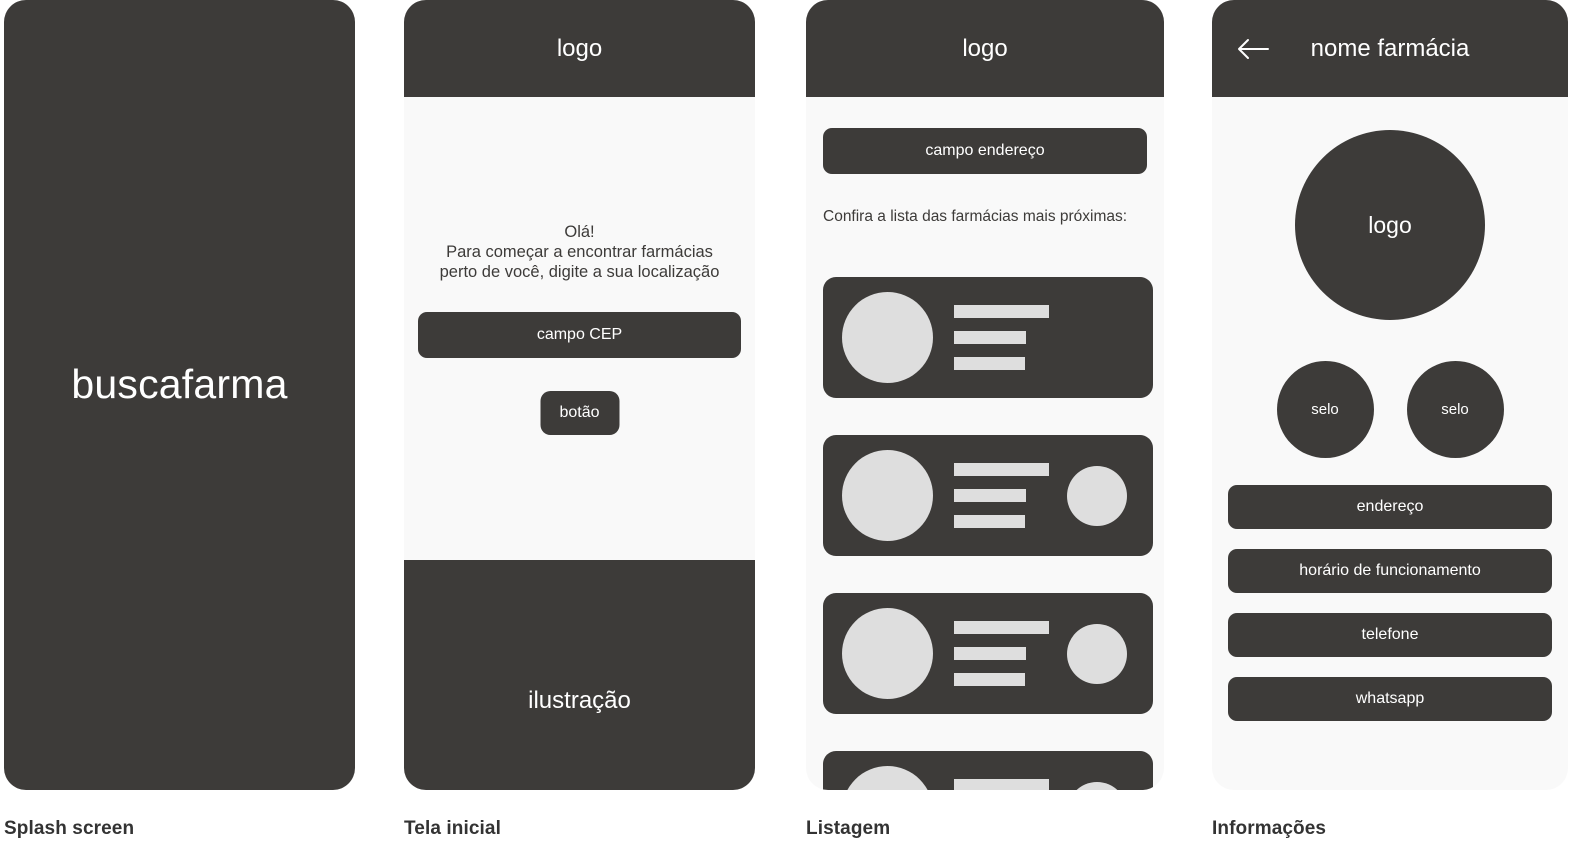  What do you see at coordinates (579, 675) in the screenshot?
I see `home-illustration: ilustração` at bounding box center [579, 675].